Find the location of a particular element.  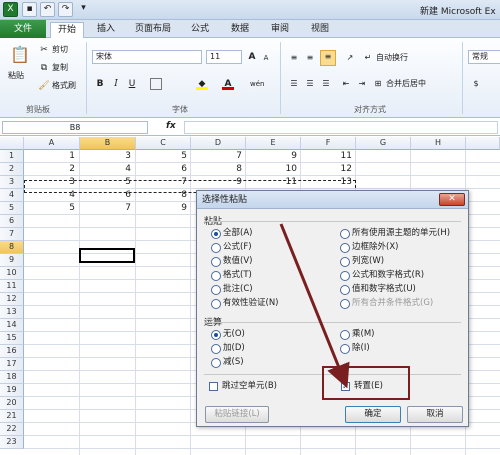

arrow-line is located at coordinates (314, 306).